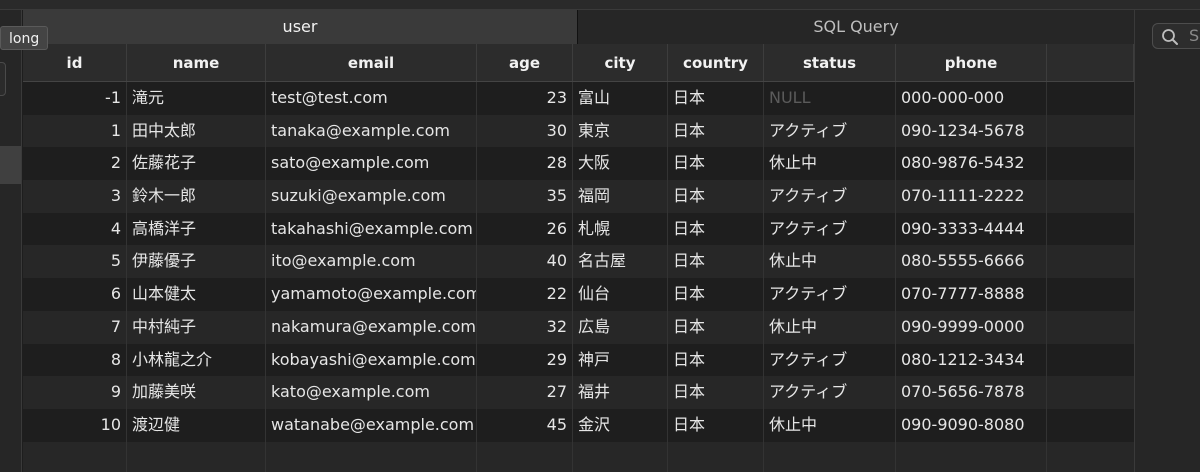 The height and width of the screenshot is (472, 1200). Describe the element at coordinates (525, 360) in the screenshot. I see `cell-age: 29` at that location.